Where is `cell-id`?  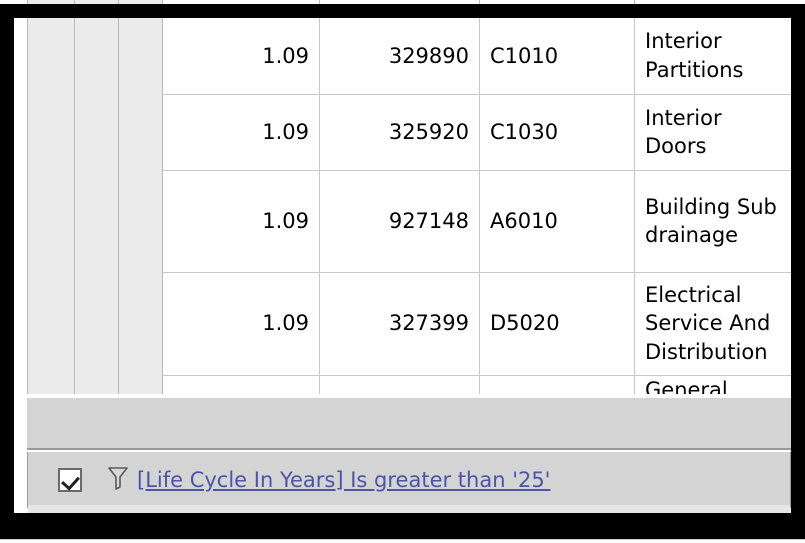
cell-id is located at coordinates (399, 384).